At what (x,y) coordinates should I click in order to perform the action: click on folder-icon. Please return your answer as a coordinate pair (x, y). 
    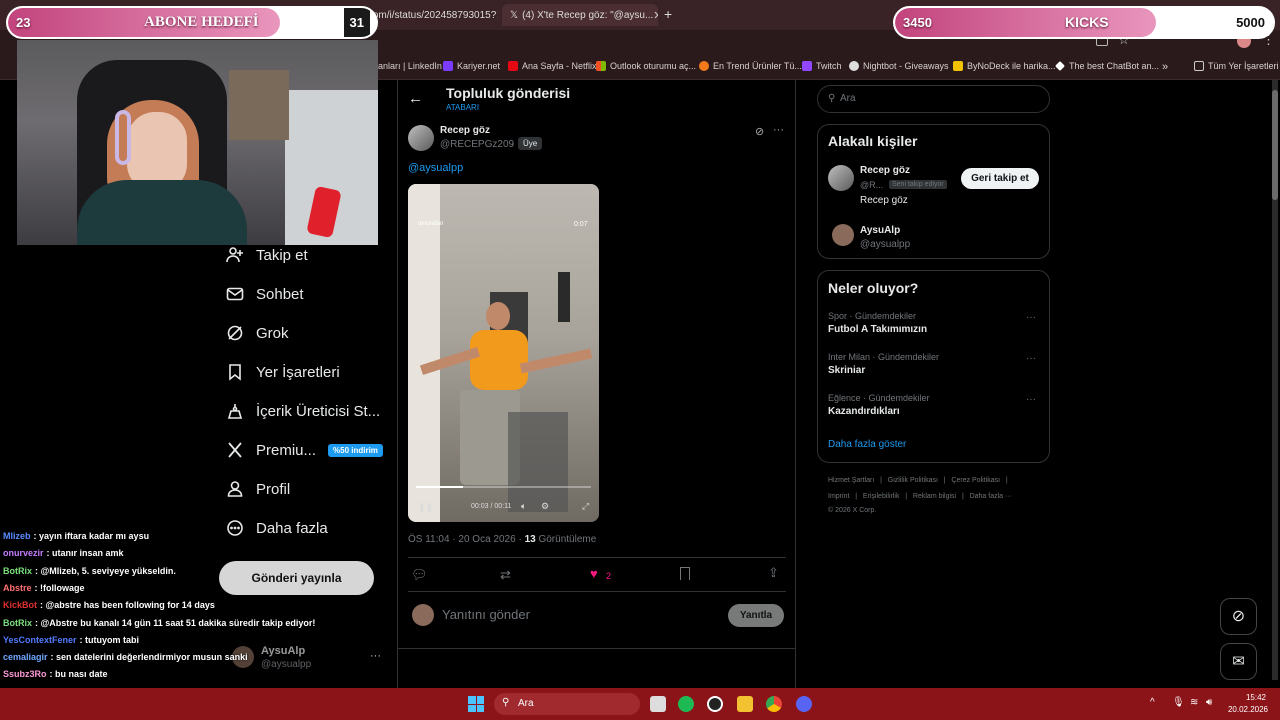
    Looking at the image, I should click on (745, 704).